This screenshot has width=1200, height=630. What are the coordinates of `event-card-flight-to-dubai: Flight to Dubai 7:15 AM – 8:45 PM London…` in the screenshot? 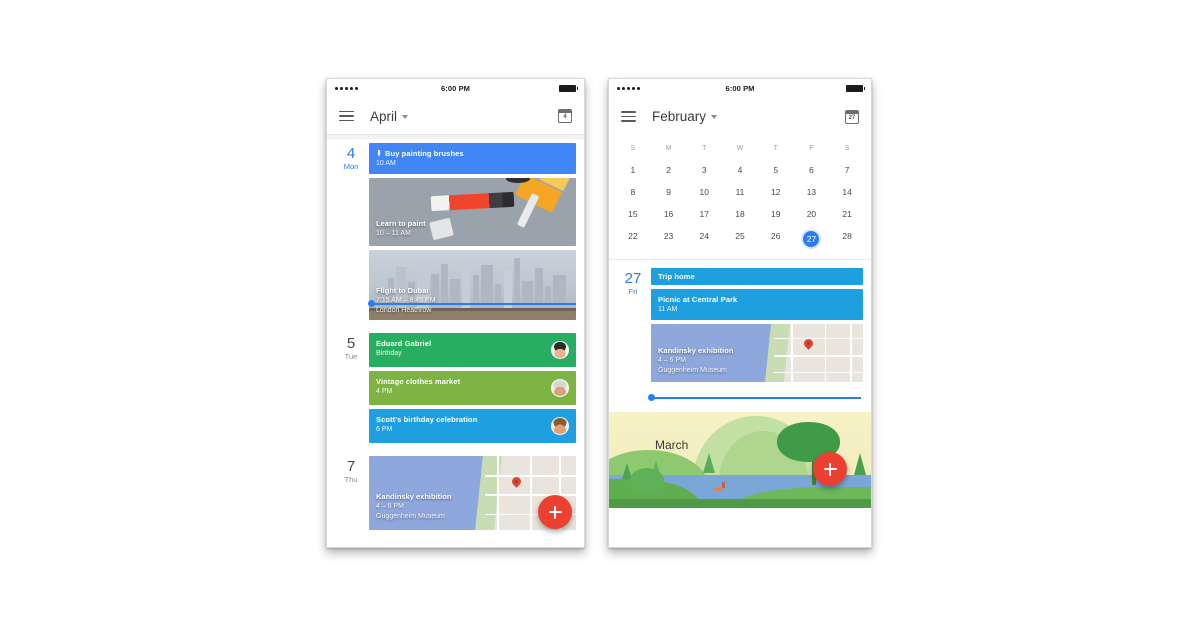 It's located at (472, 285).